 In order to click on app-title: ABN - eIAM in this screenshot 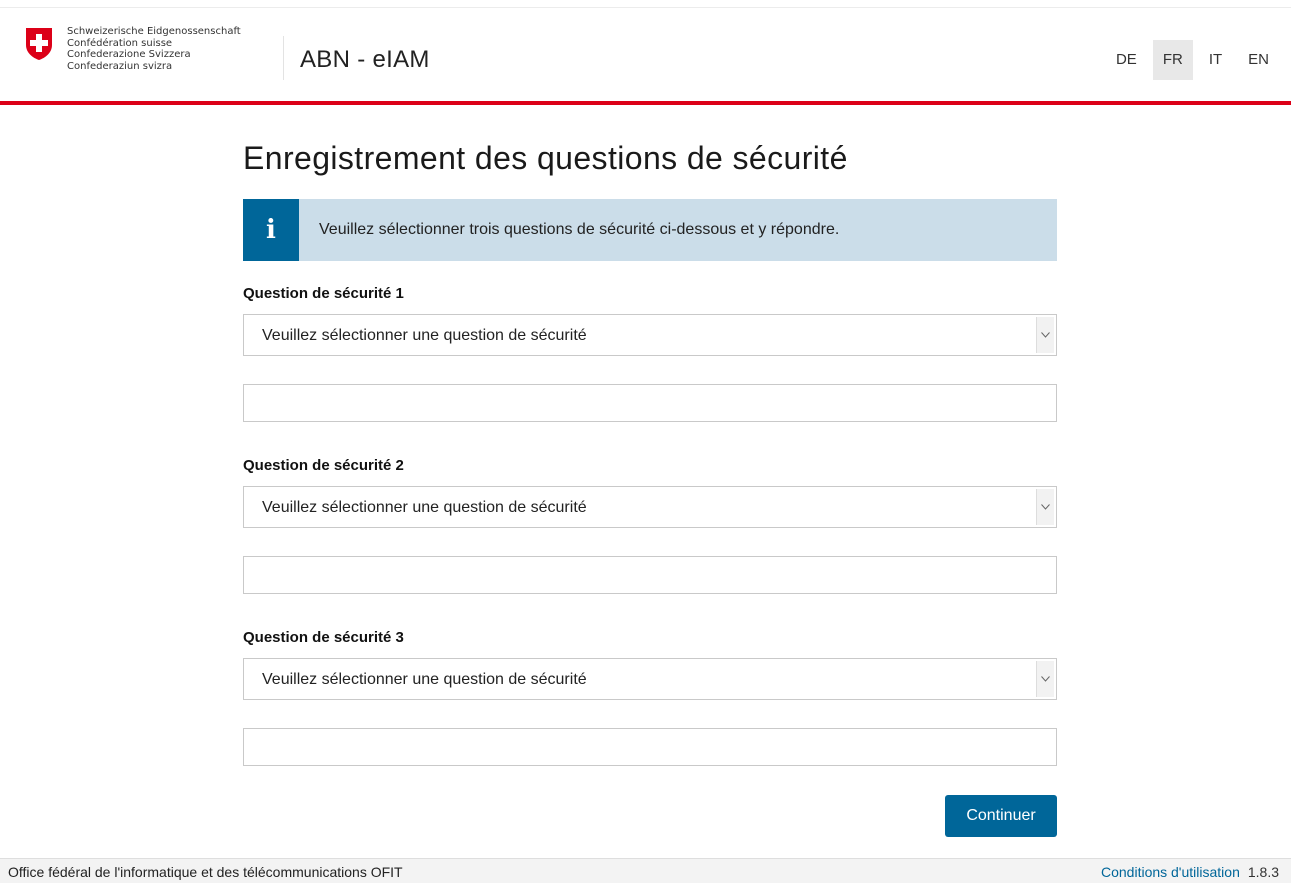, I will do `click(365, 59)`.